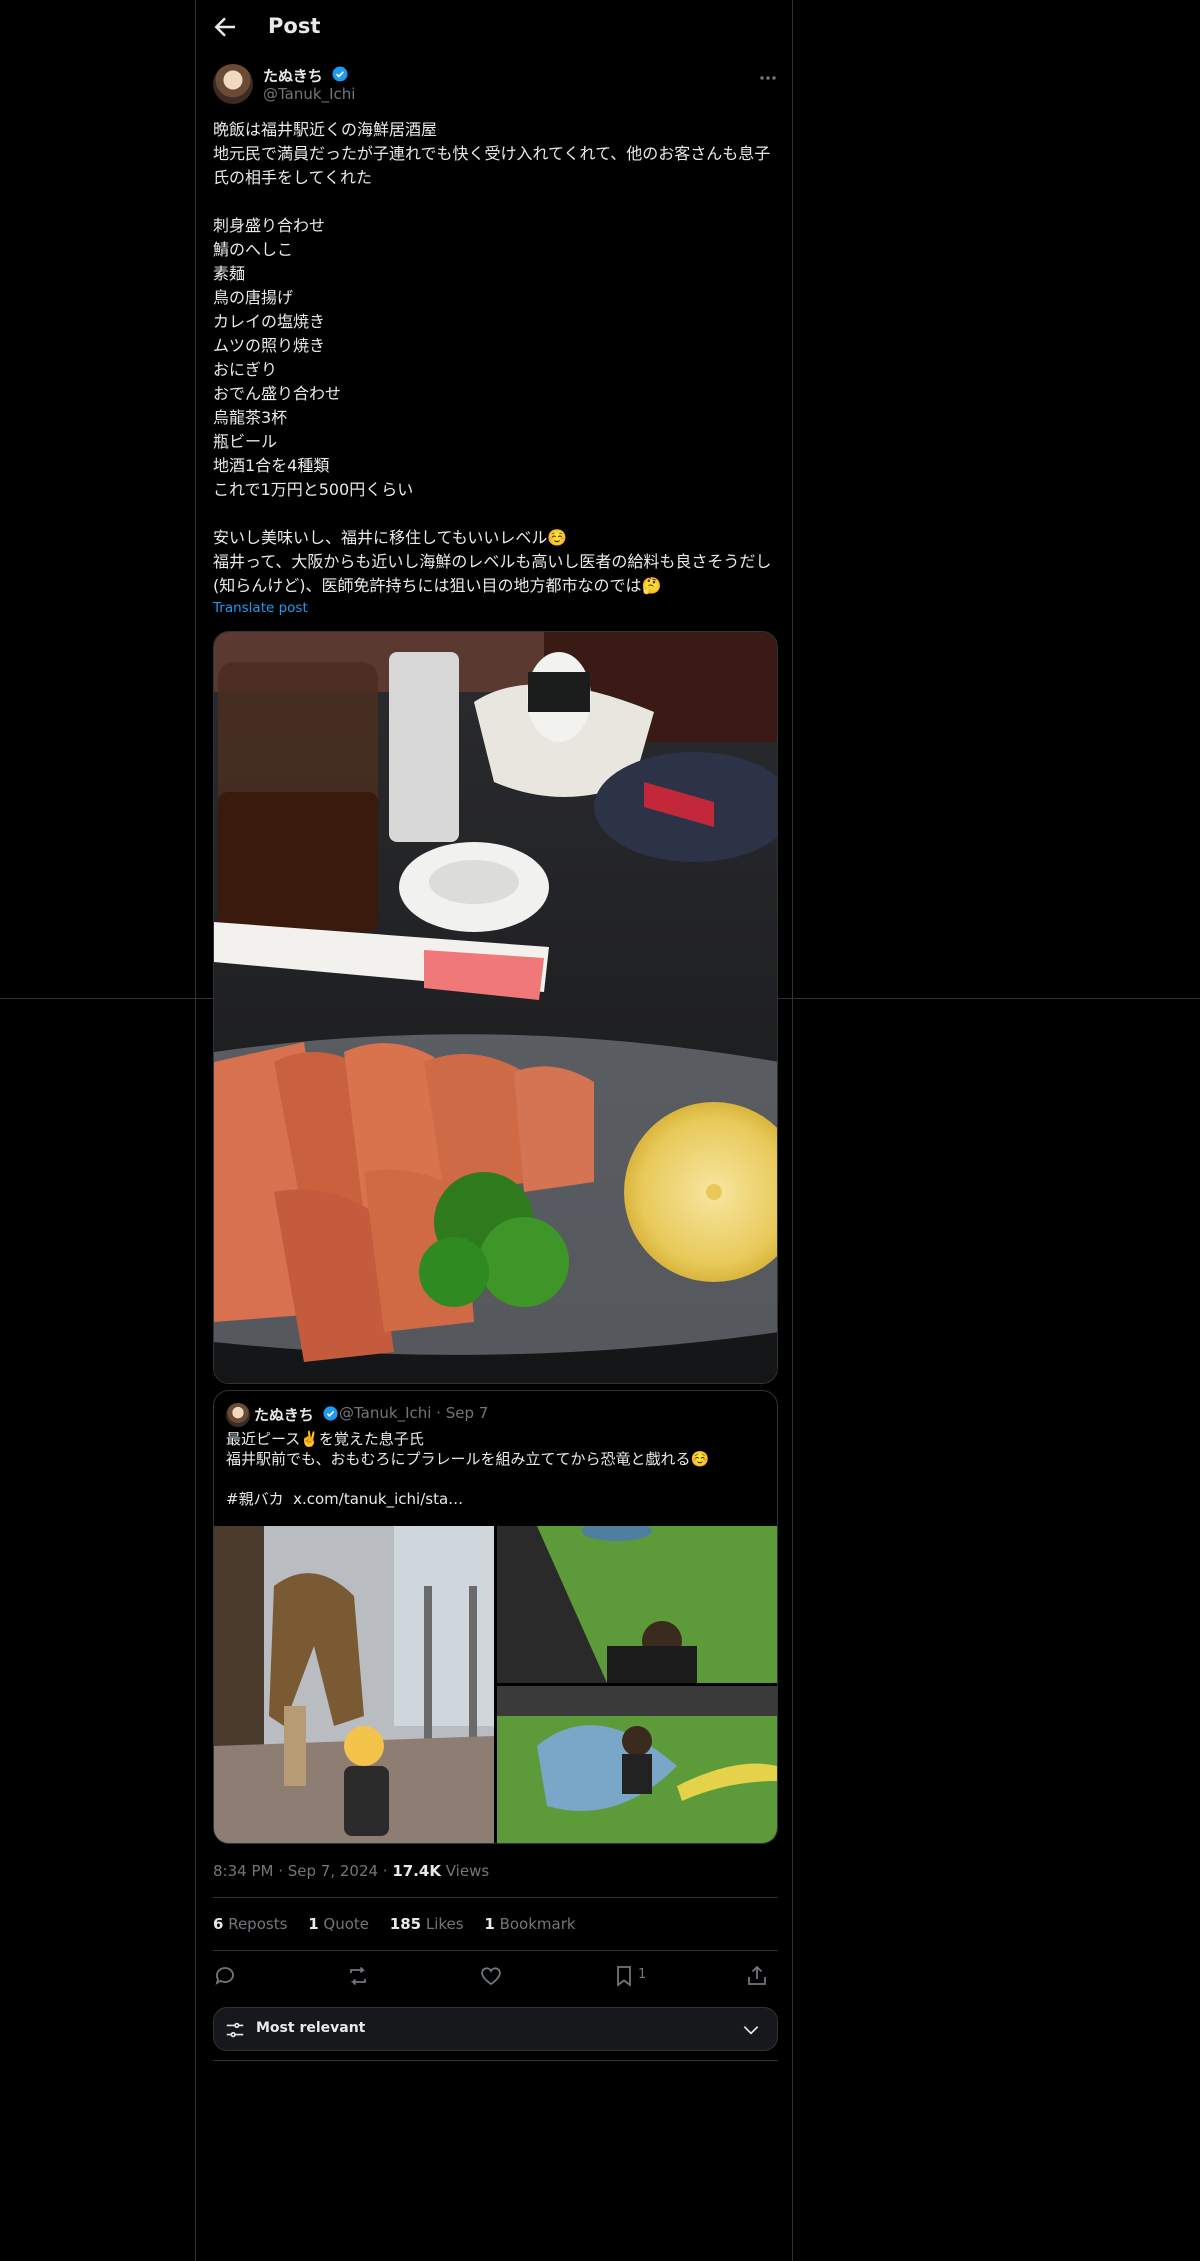 The image size is (1200, 2261). I want to click on action-bar: 1, so click(495, 1976).